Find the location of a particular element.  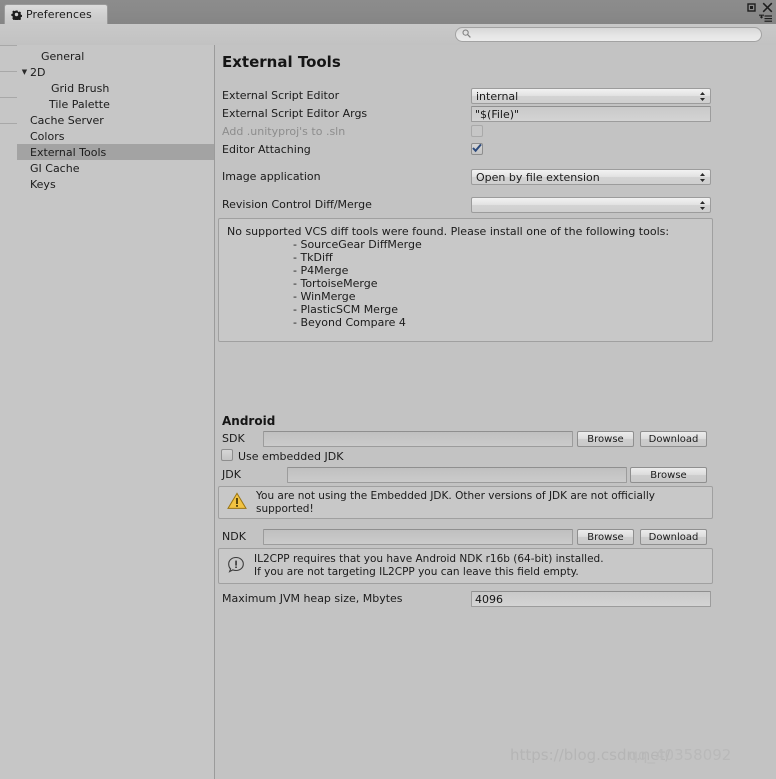

close-icon is located at coordinates (767, 7).